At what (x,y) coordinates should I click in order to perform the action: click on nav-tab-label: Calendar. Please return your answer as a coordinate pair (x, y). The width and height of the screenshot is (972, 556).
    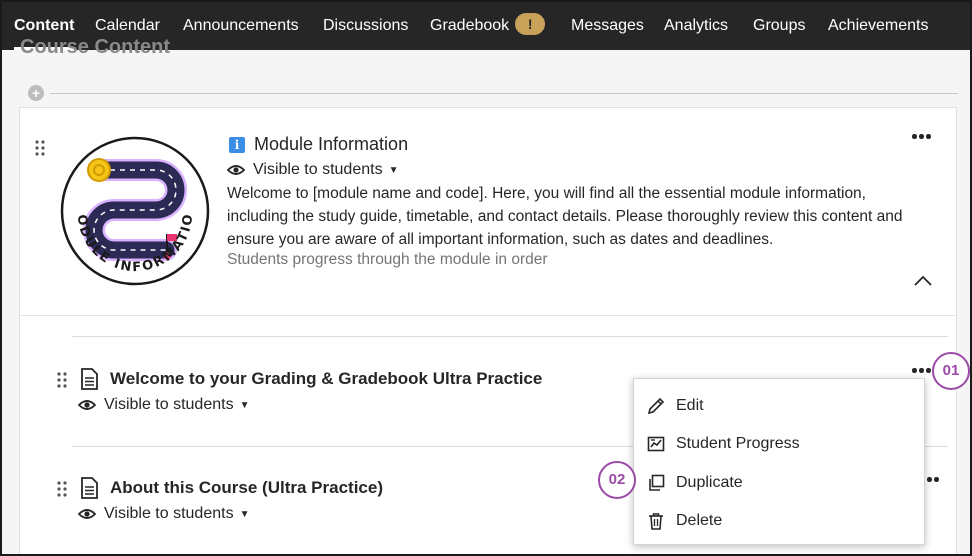
    Looking at the image, I should click on (127, 25).